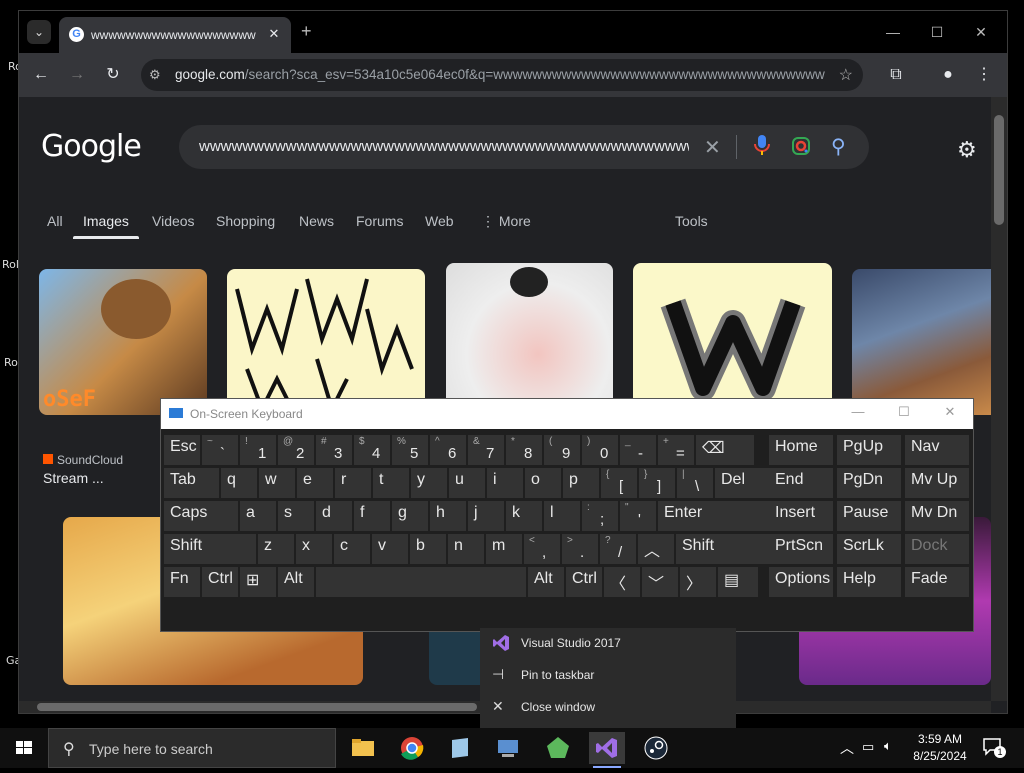  Describe the element at coordinates (868, 747) in the screenshot. I see `network-icon: ▭` at that location.